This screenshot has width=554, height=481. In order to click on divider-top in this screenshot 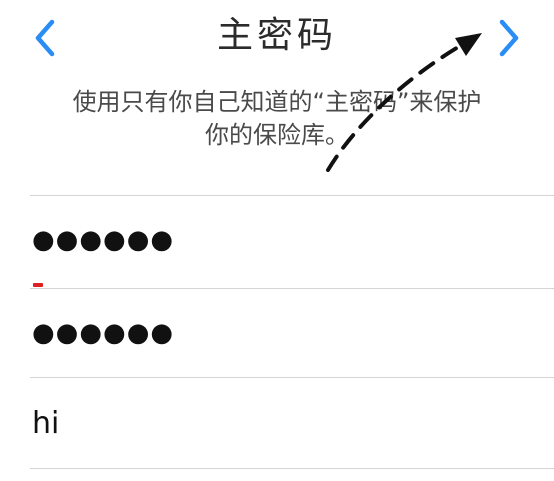, I will do `click(292, 195)`.